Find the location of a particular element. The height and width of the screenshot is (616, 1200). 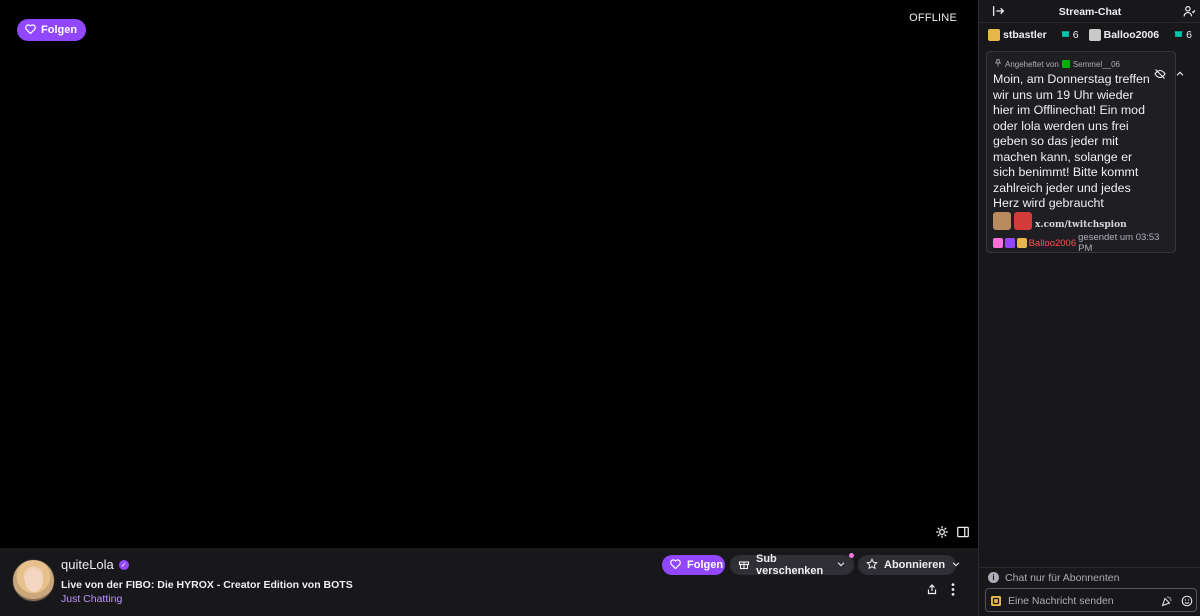

info-icon: i is located at coordinates (993, 577).